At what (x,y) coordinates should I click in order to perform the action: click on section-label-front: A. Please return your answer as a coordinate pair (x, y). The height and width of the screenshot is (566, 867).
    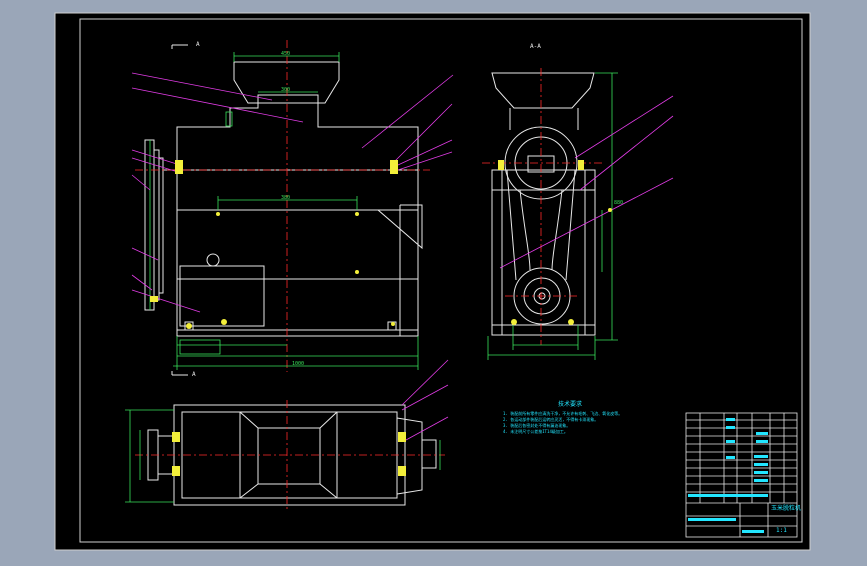
    Looking at the image, I should click on (198, 44).